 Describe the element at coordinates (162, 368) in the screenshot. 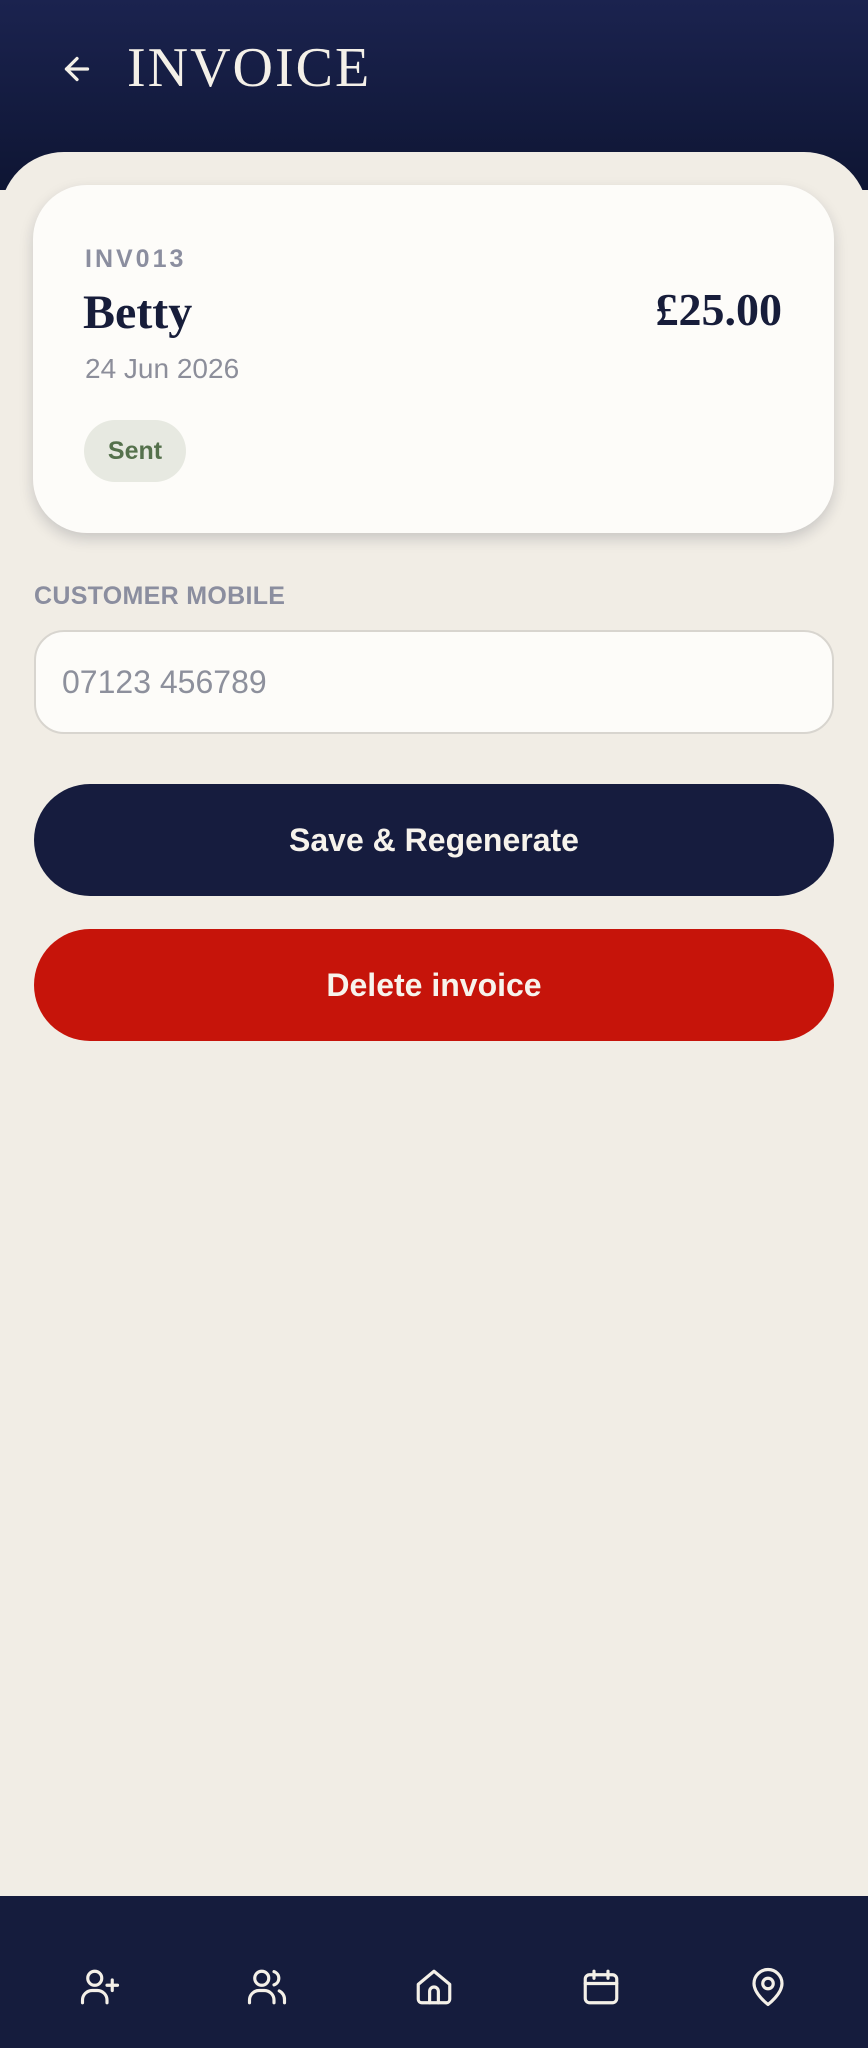

I see `invoice-date: 24 Jun 2026` at that location.